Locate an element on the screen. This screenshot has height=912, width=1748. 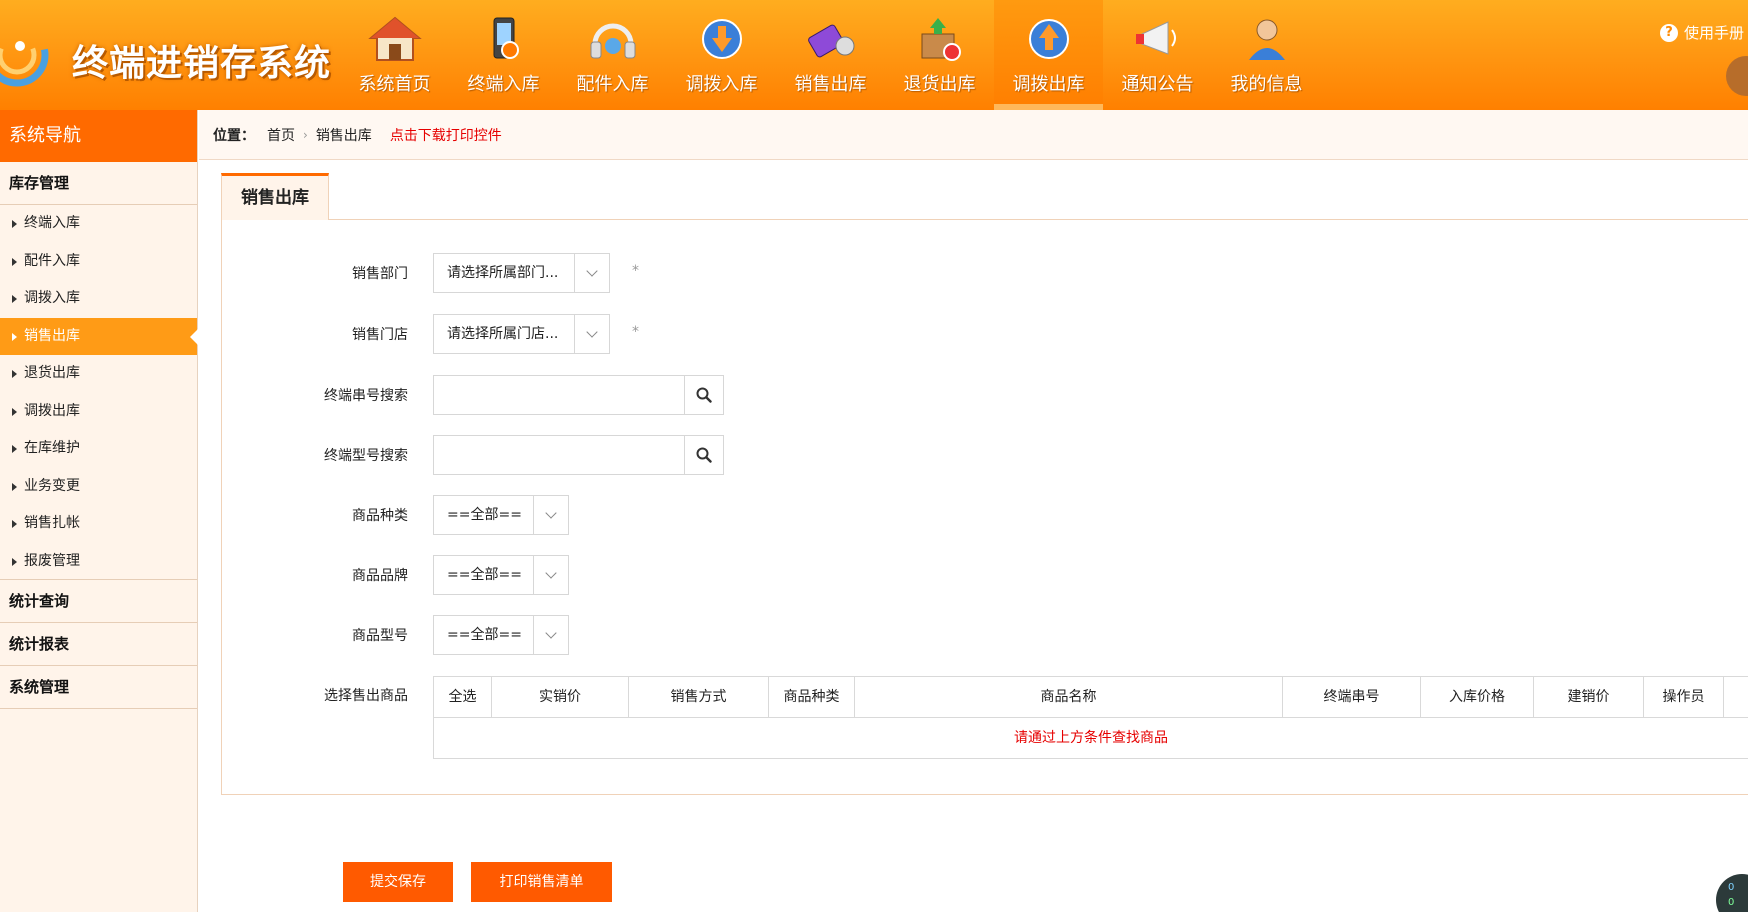
nav-notice: 通知公告 is located at coordinates (1157, 55).